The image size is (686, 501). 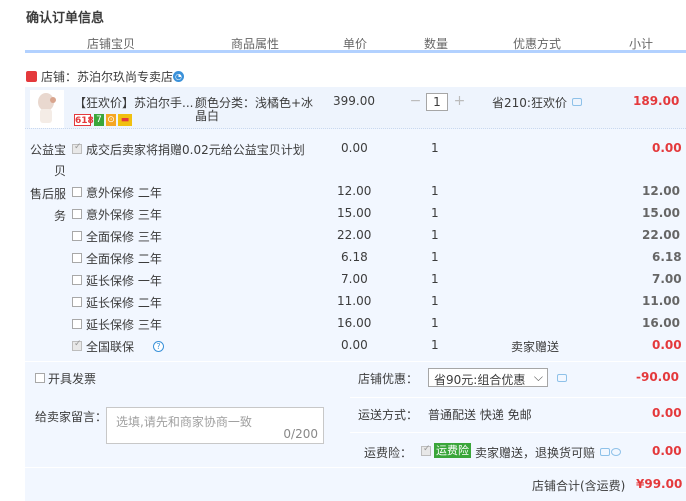 I want to click on services-label: 售后服, so click(x=48, y=194).